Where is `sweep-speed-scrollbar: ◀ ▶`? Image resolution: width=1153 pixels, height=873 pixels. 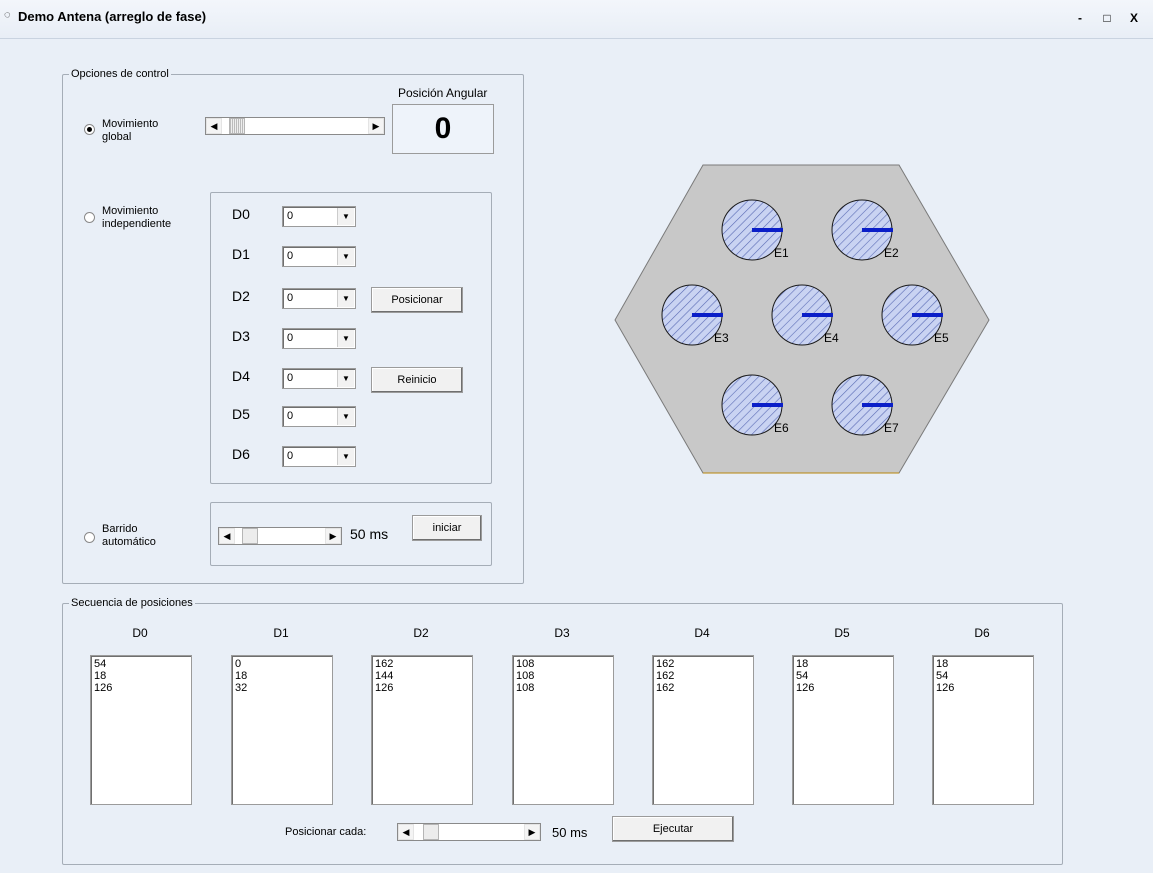
sweep-speed-scrollbar: ◀ ▶ is located at coordinates (280, 536).